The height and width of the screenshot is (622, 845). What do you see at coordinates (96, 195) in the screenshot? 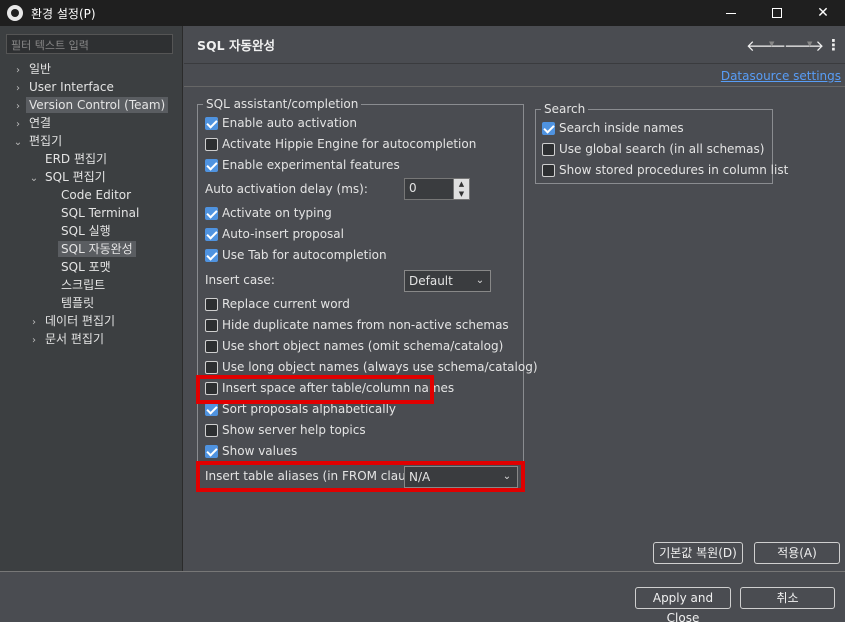
I see `tree-item-label: Code Editor` at bounding box center [96, 195].